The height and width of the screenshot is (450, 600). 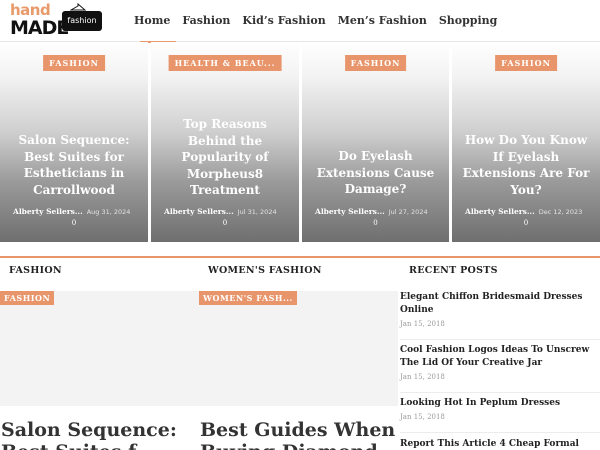 What do you see at coordinates (408, 212) in the screenshot?
I see `card-date: Jul 27, 2024` at bounding box center [408, 212].